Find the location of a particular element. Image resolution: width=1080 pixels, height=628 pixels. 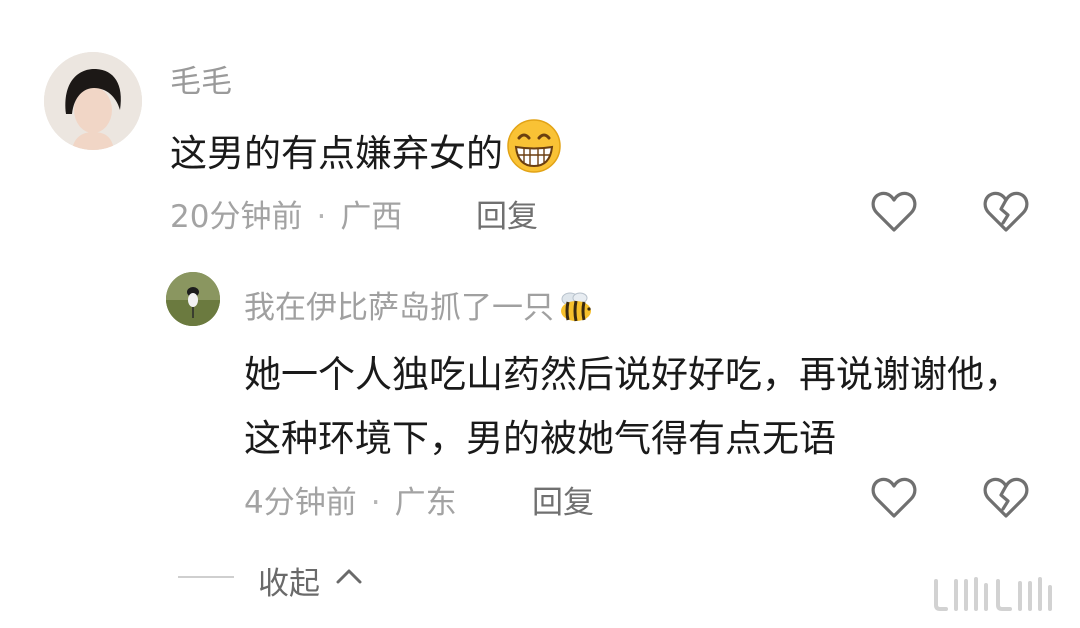

like-button is located at coordinates (894, 214).